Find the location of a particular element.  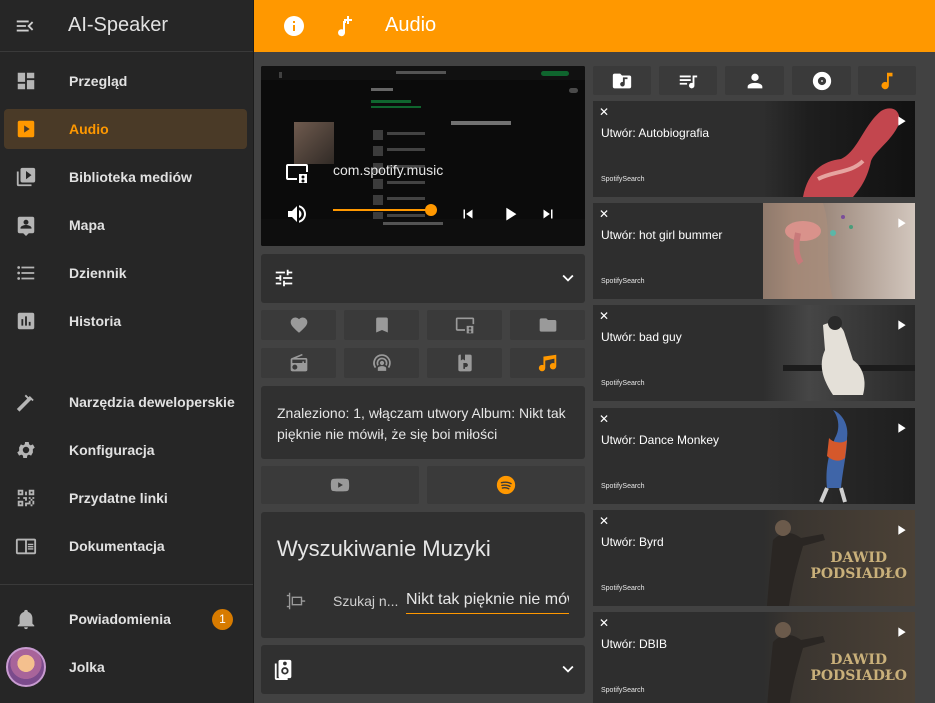

user-name: Jolka is located at coordinates (87, 667).